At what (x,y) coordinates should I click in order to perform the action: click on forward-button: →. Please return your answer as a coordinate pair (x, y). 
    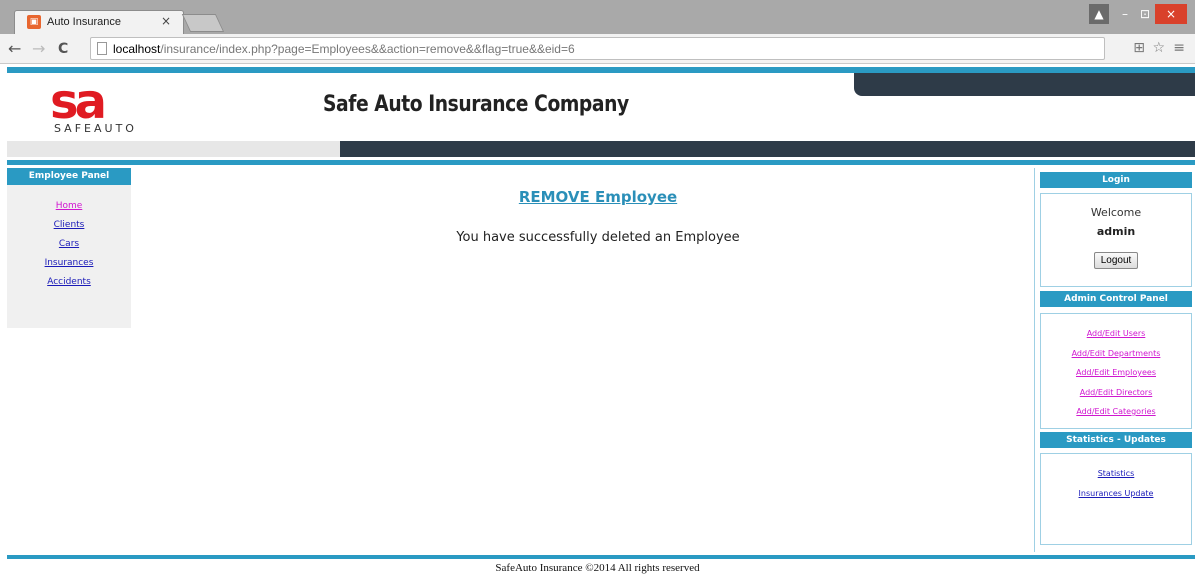
    Looking at the image, I should click on (38, 48).